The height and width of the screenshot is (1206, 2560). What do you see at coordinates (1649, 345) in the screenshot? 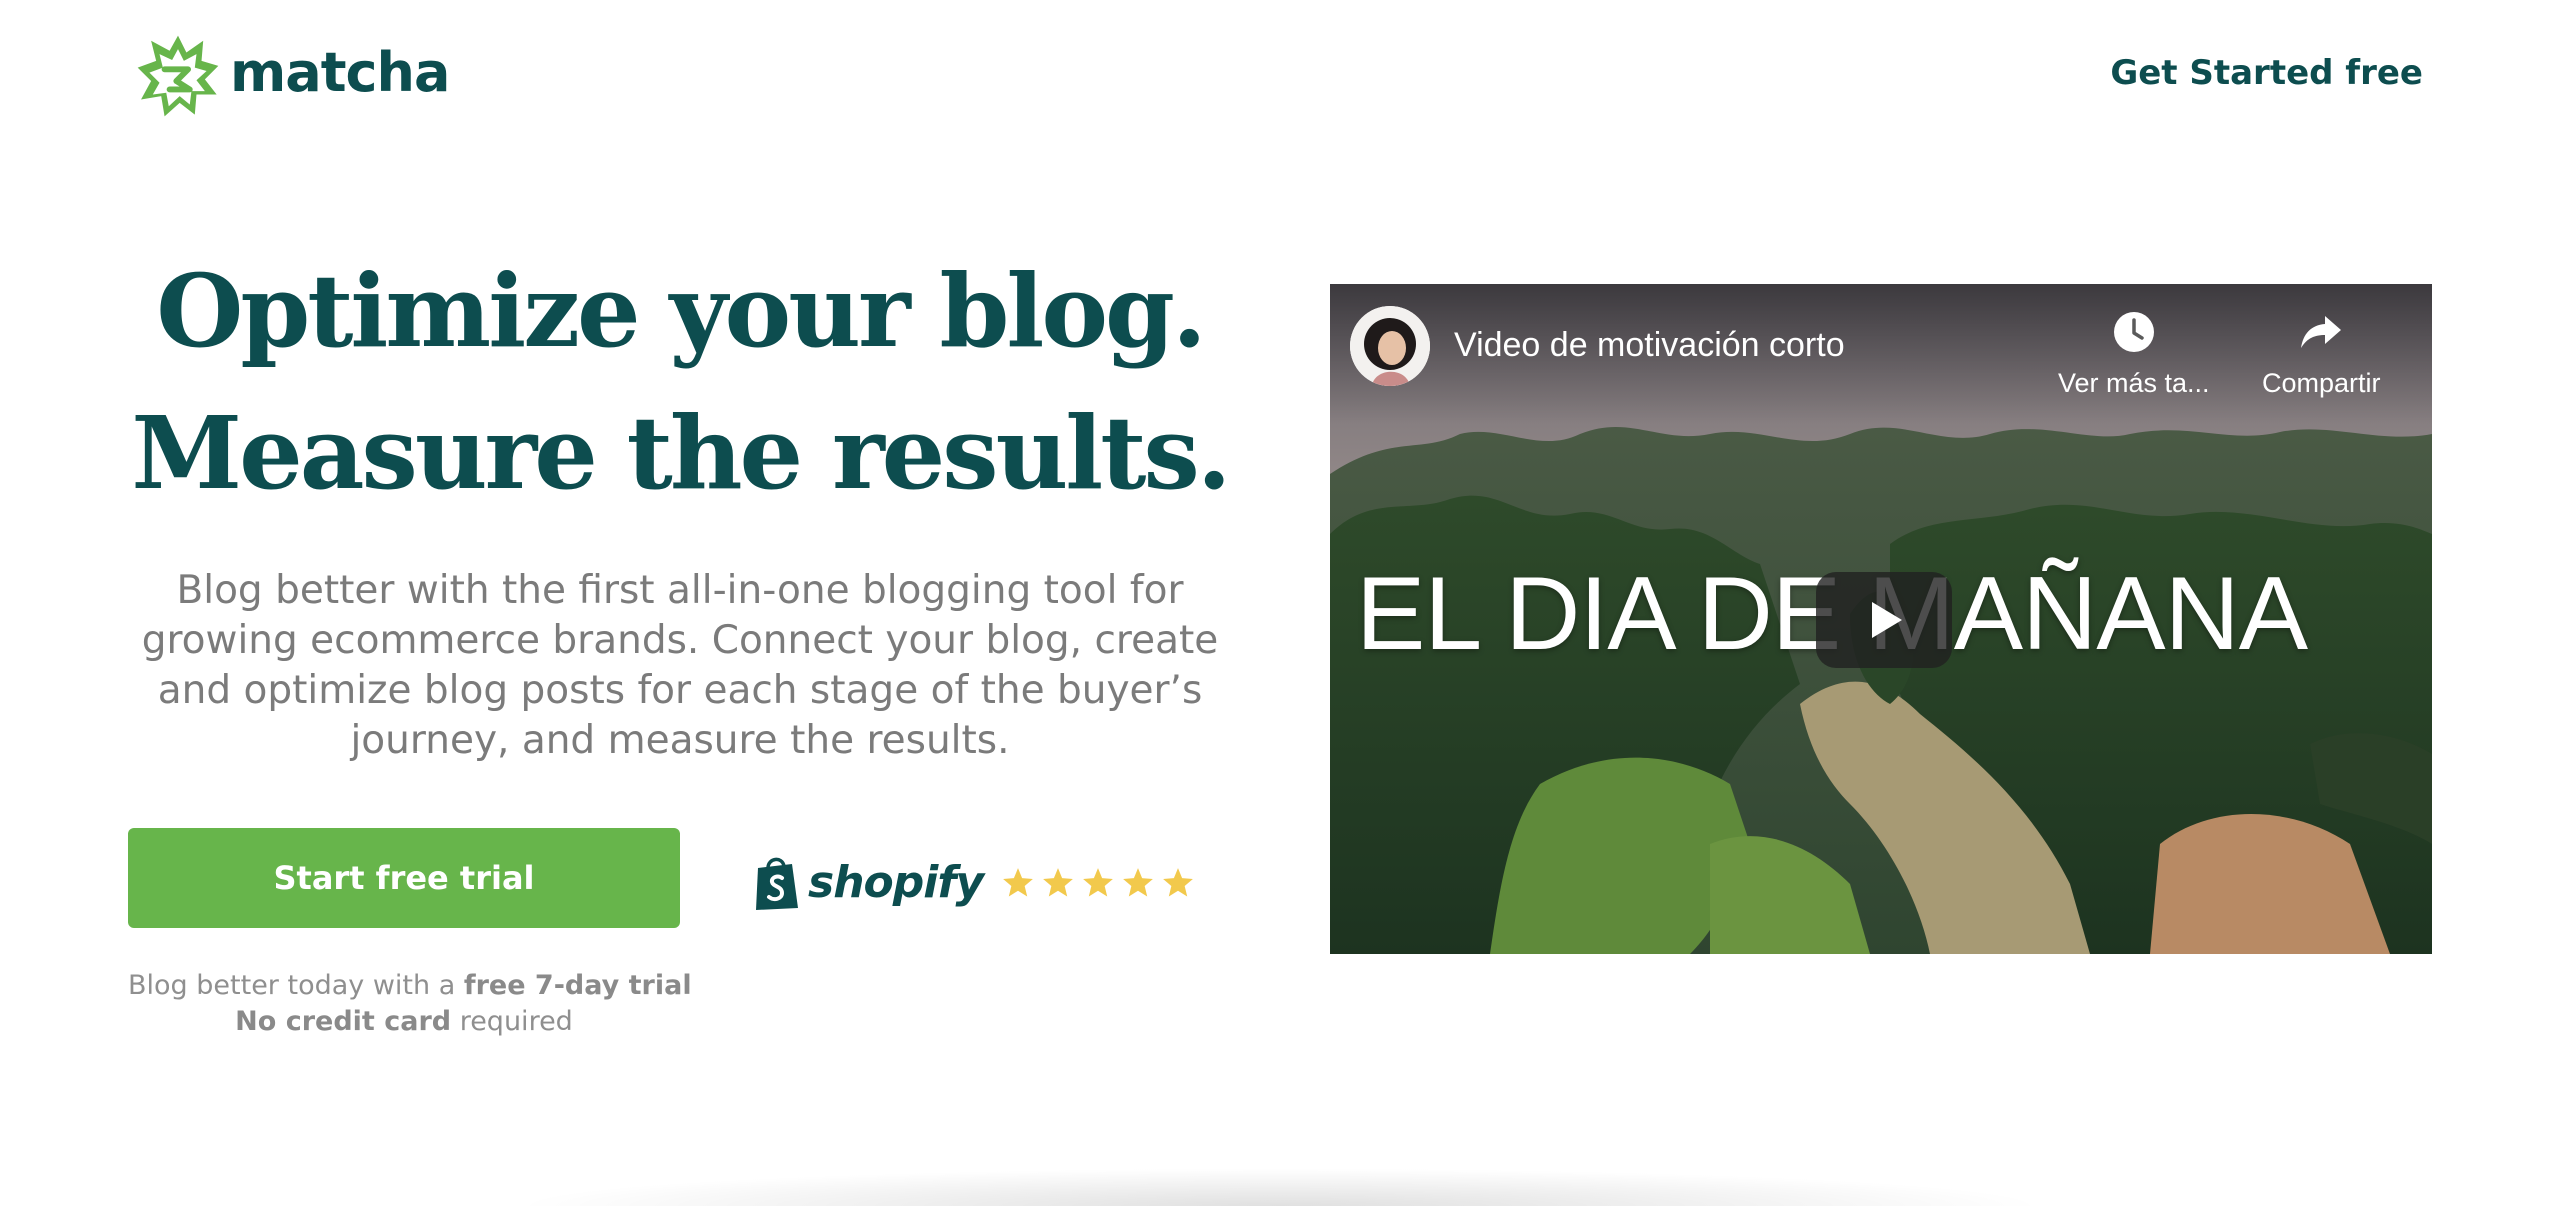
I see `video-title: Video de motivación corto` at bounding box center [1649, 345].